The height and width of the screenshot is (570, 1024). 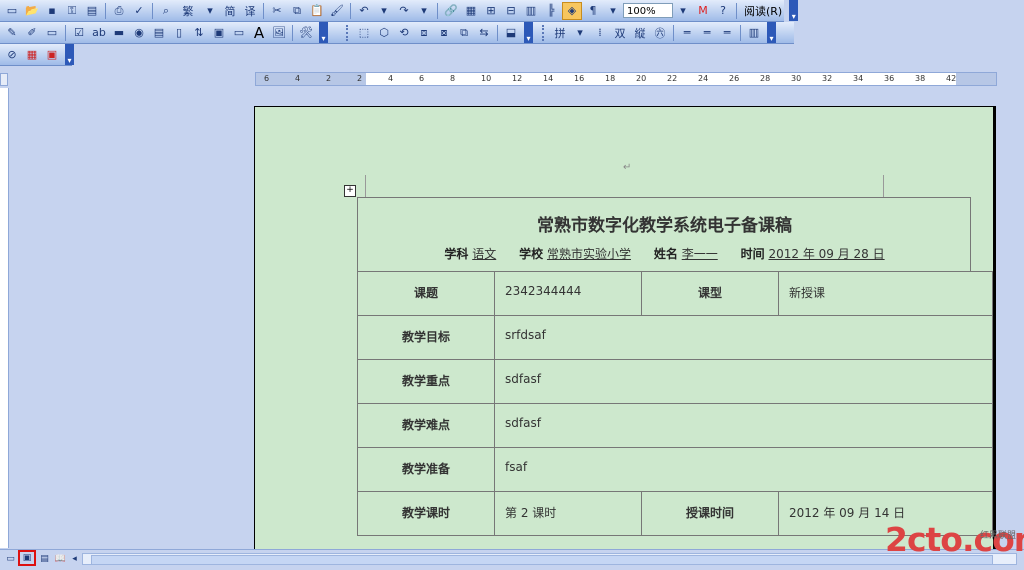 What do you see at coordinates (885, 293) in the screenshot?
I see `type-value-cell: 新授课` at bounding box center [885, 293].